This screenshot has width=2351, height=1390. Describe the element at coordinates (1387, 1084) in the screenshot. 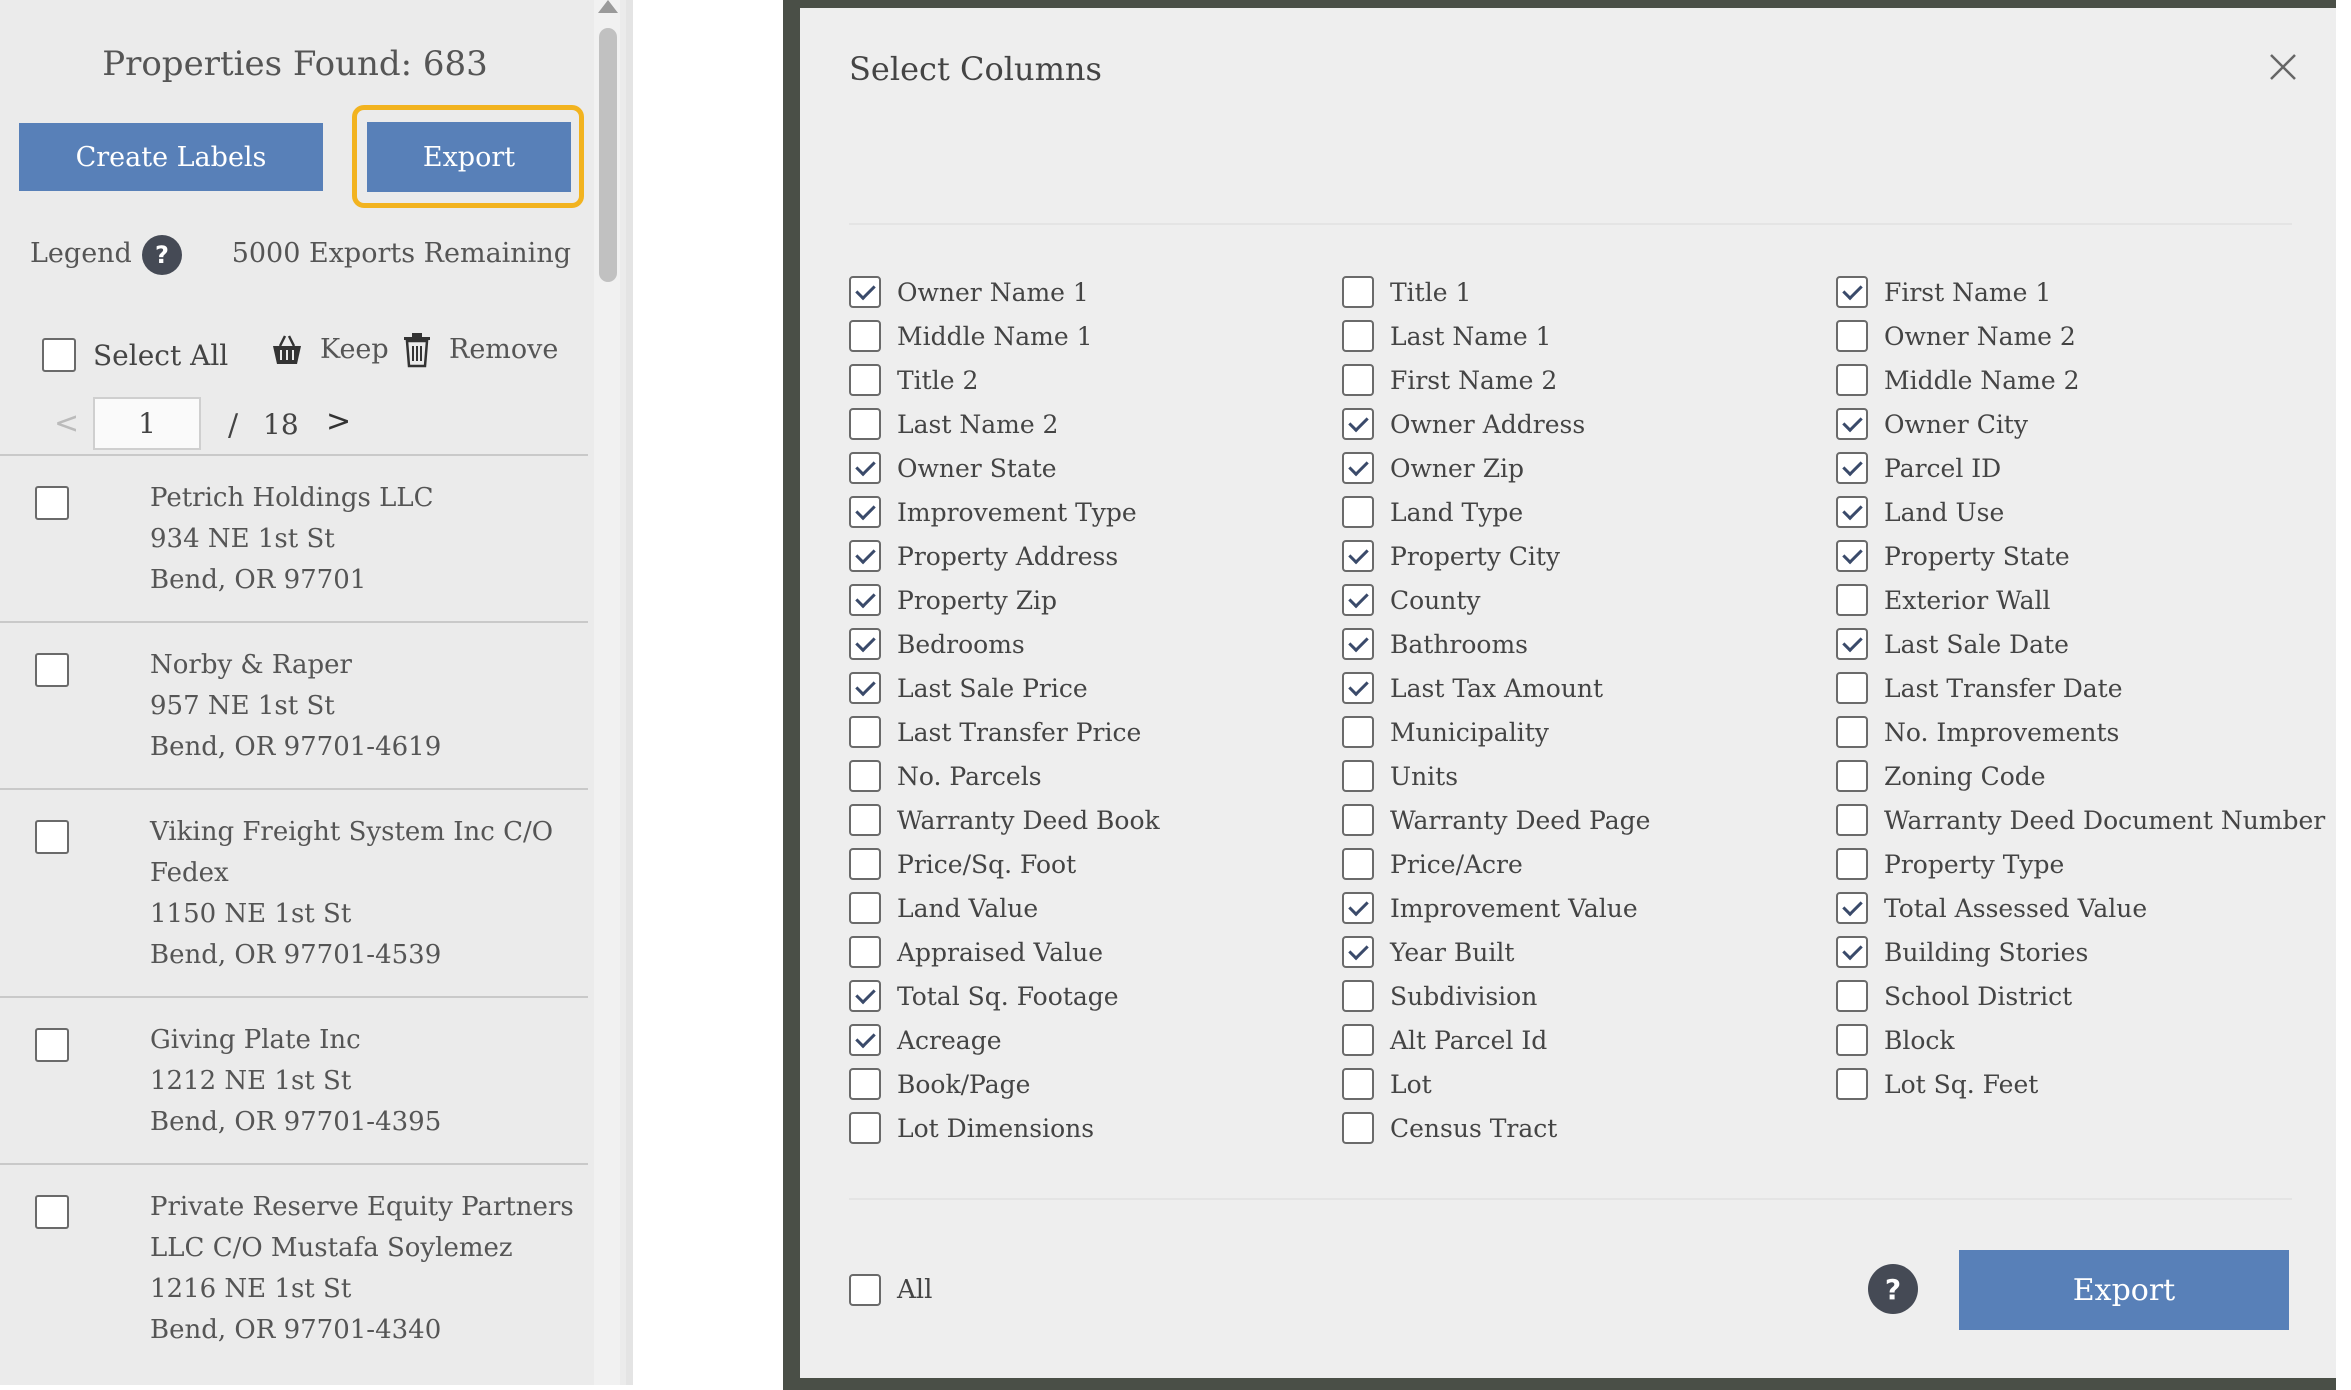

I see `column-option: Lot` at that location.